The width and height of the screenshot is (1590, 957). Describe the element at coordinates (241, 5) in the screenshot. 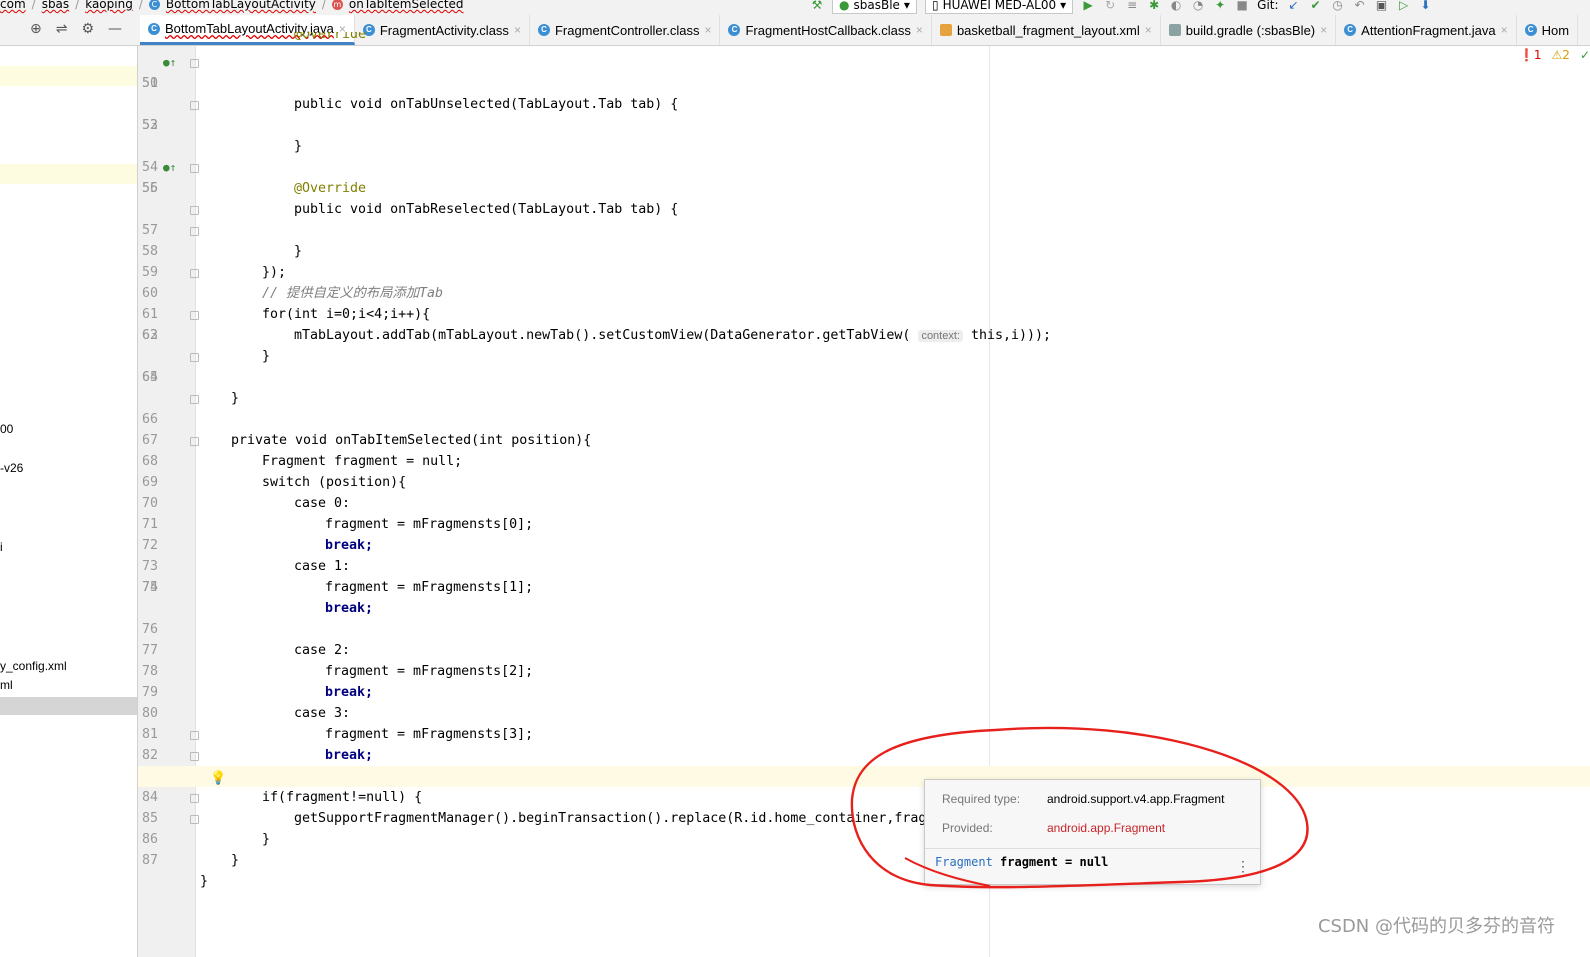

I see `breadcrumb-item: BottomTabLayoutActivity` at that location.